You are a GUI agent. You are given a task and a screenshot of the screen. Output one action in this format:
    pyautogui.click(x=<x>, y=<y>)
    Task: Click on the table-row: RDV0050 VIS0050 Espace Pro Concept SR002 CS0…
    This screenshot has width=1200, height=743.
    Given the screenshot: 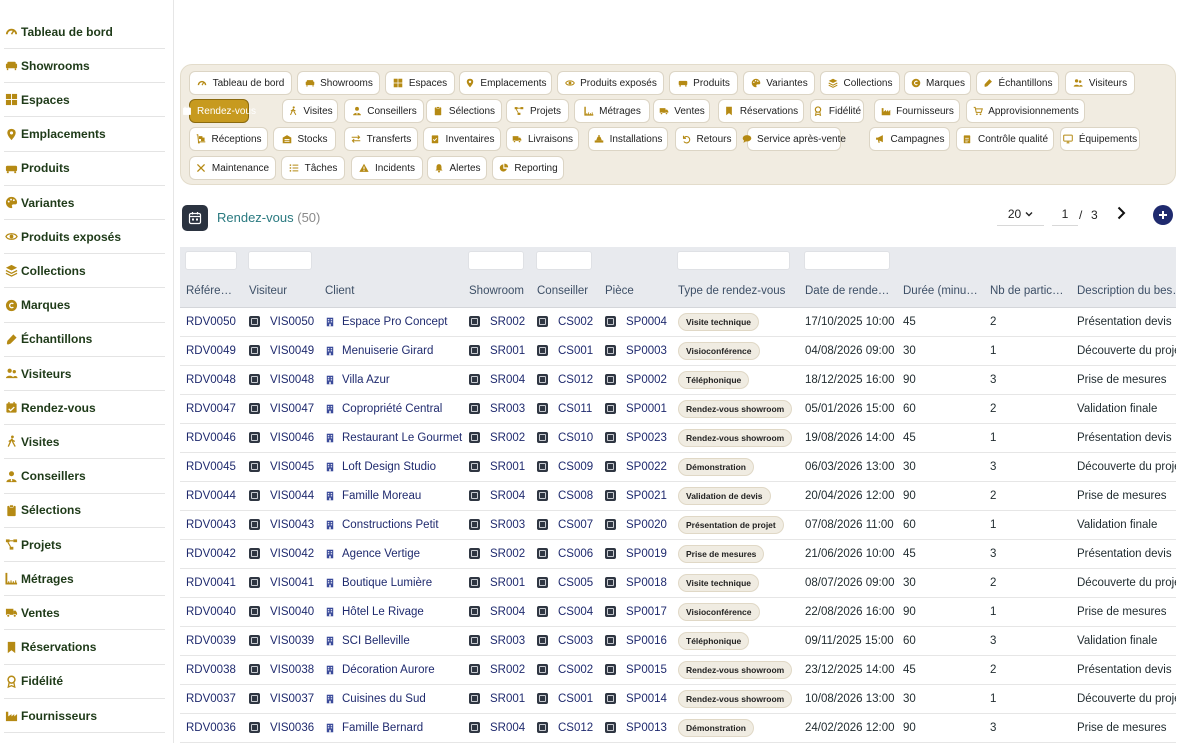 What is the action you would take?
    pyautogui.click(x=678, y=322)
    